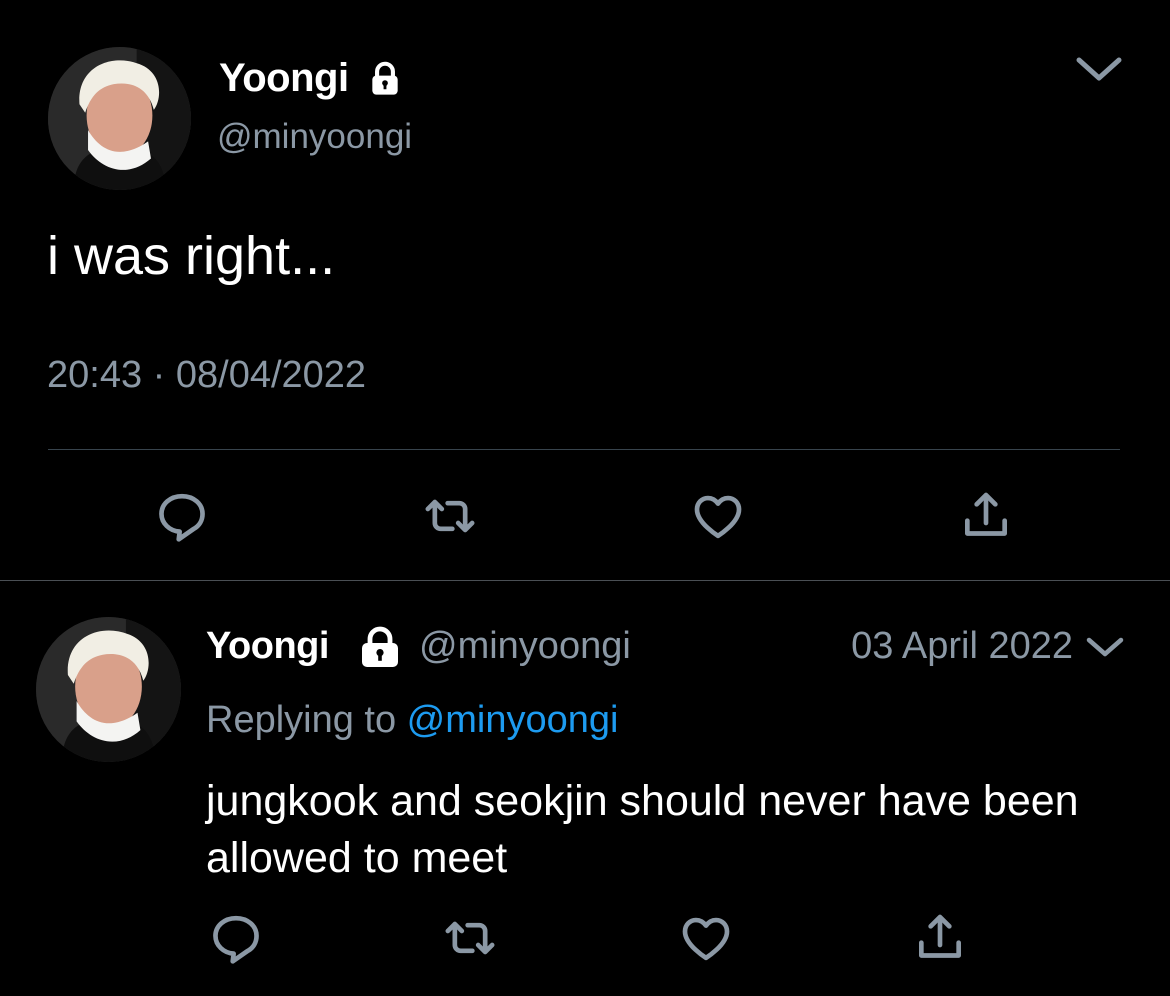 The image size is (1170, 996). I want to click on replying-to-label: Replying to, so click(306, 720).